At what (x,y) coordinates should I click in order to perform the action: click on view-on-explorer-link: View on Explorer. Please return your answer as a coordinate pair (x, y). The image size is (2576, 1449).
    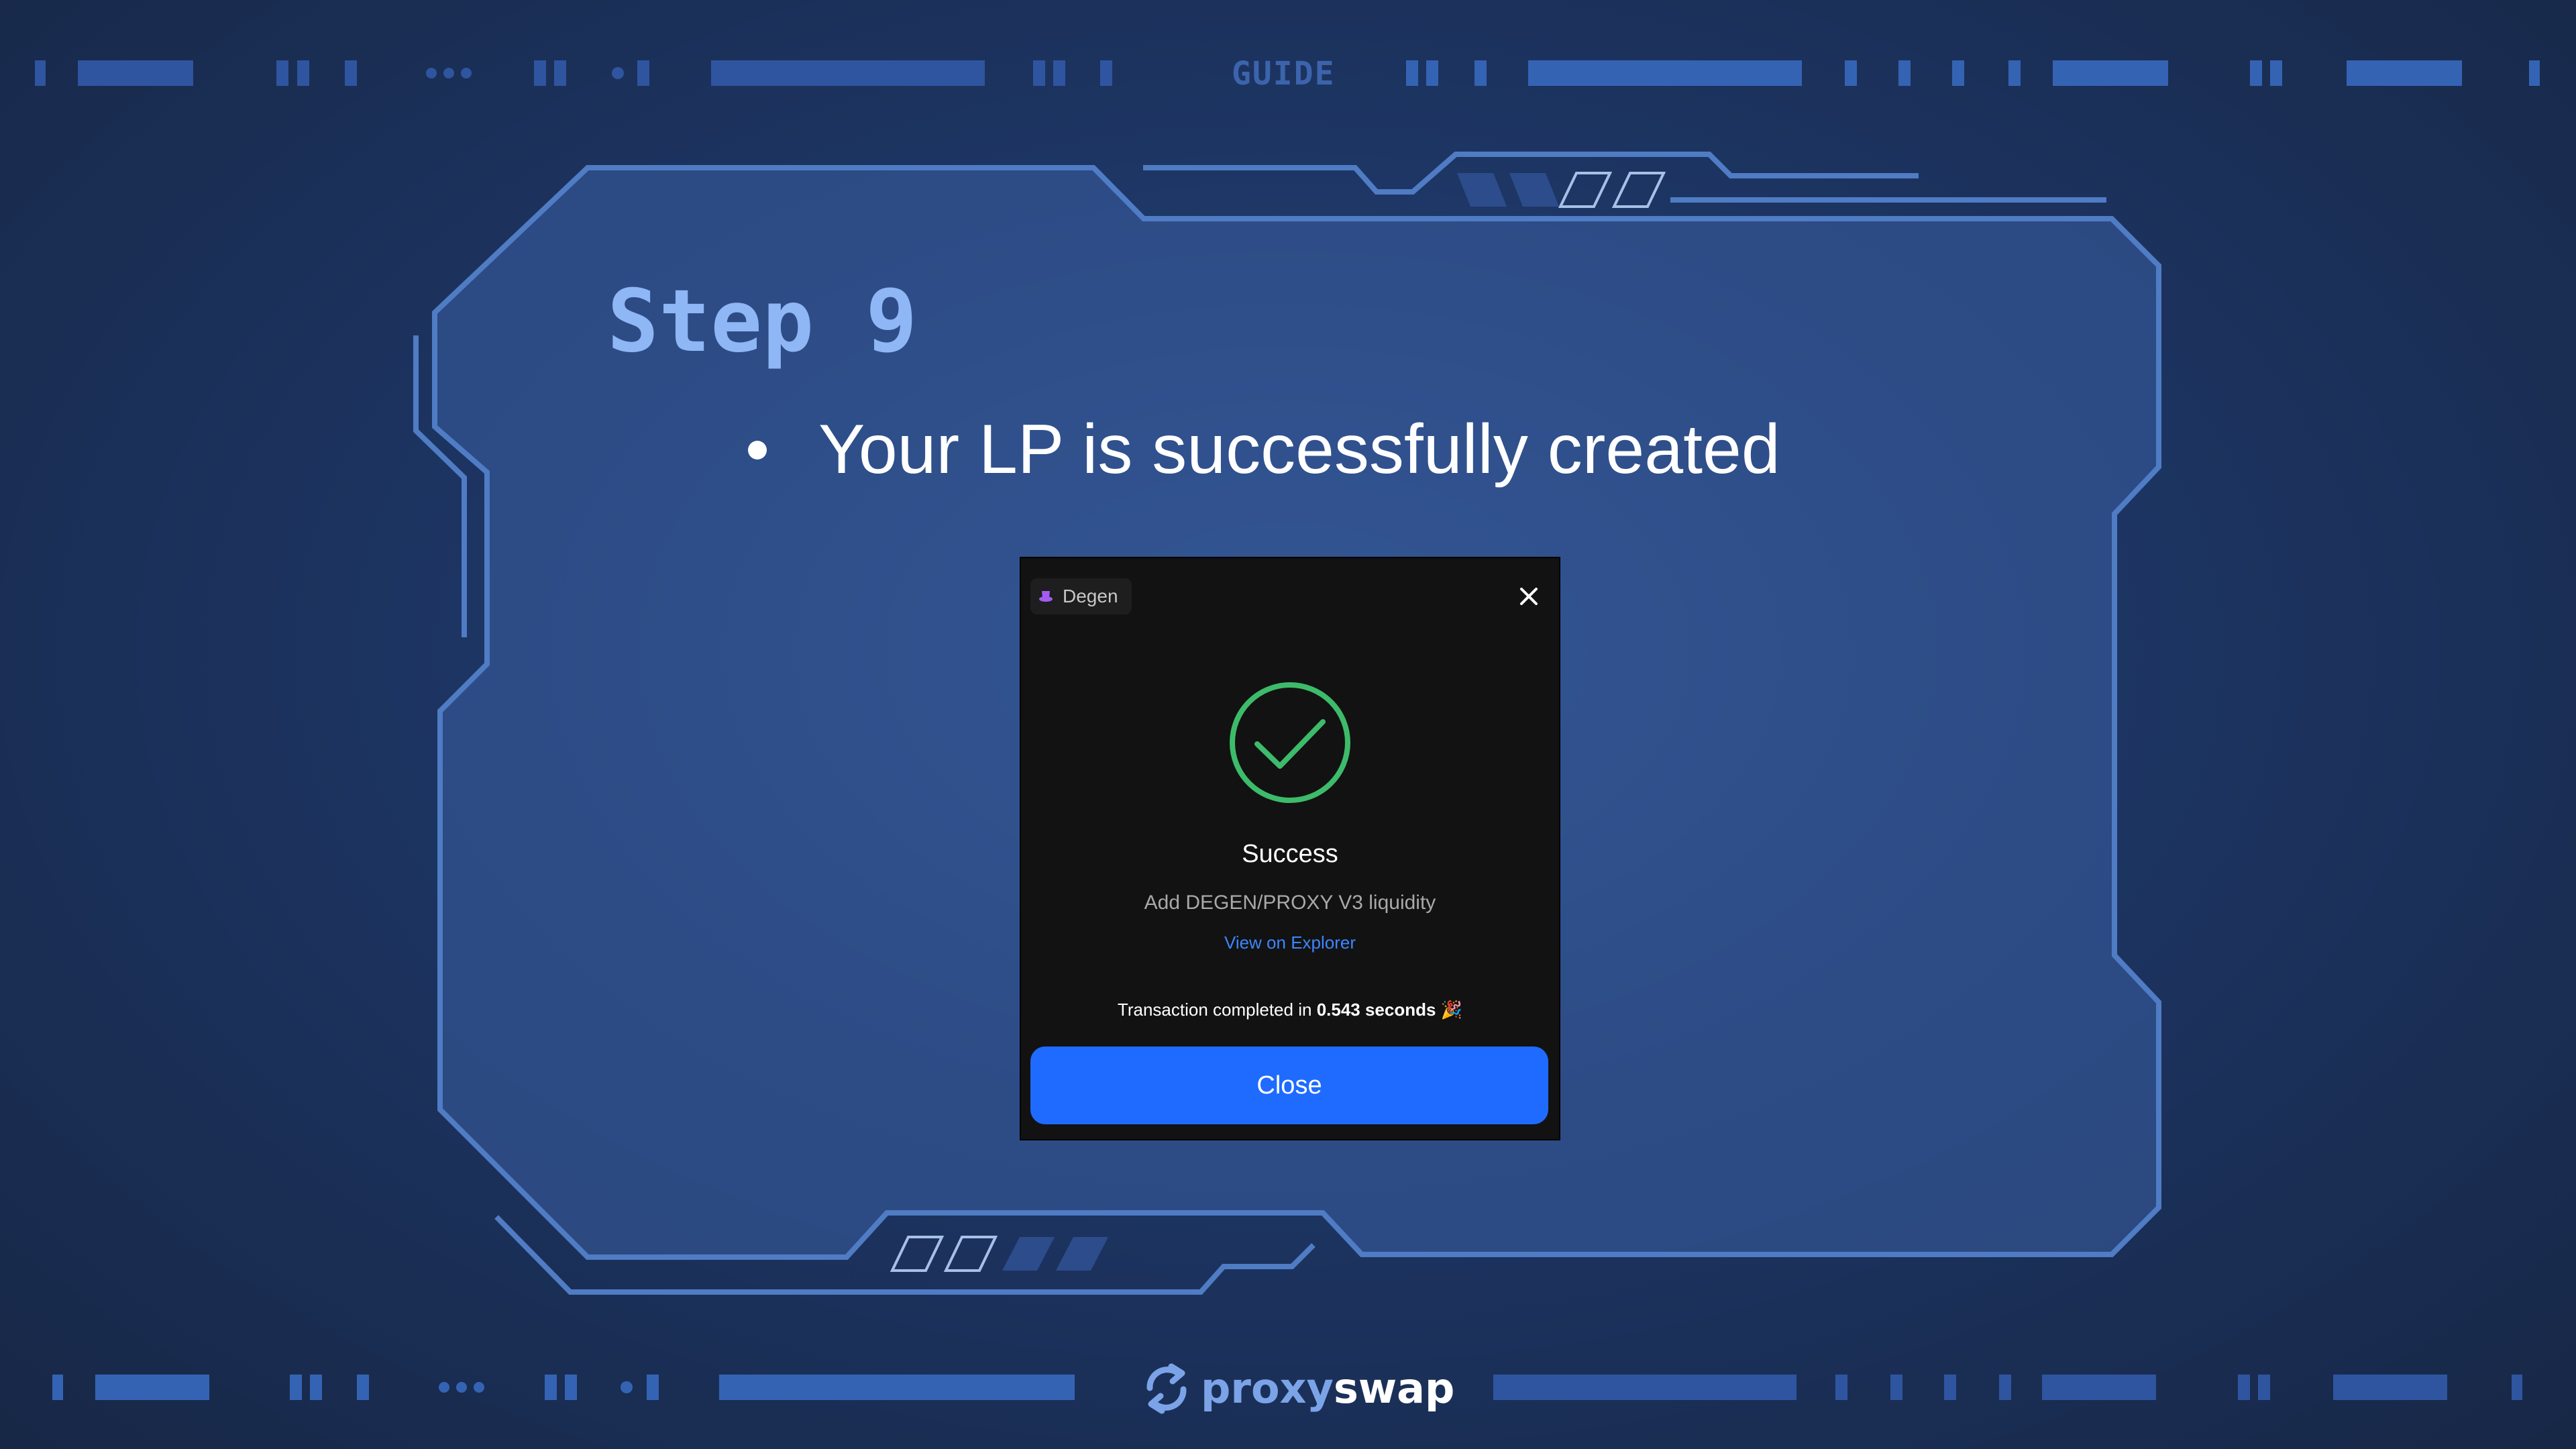
    Looking at the image, I should click on (1290, 942).